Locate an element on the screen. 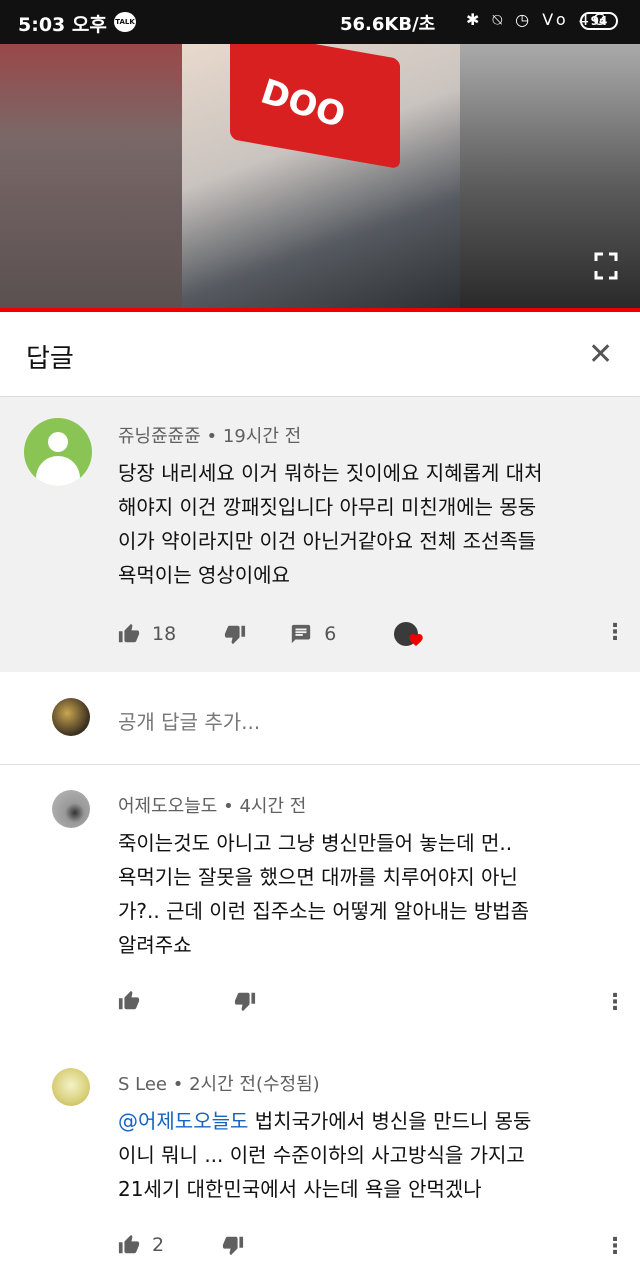 The width and height of the screenshot is (640, 1280). comment-time: 2시간 전(수정됨) is located at coordinates (254, 1084).